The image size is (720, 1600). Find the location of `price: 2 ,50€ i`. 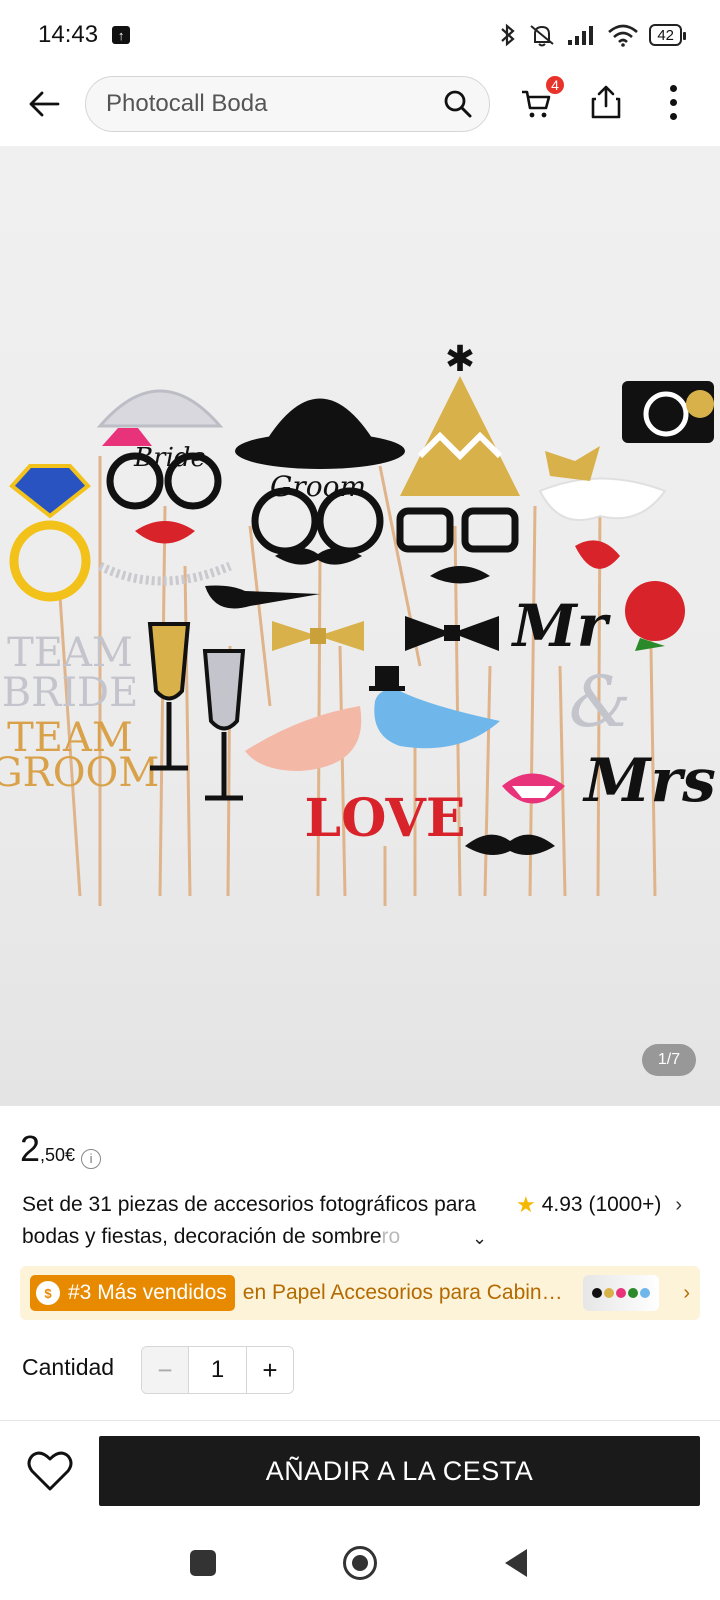

price: 2 ,50€ i is located at coordinates (61, 1149).